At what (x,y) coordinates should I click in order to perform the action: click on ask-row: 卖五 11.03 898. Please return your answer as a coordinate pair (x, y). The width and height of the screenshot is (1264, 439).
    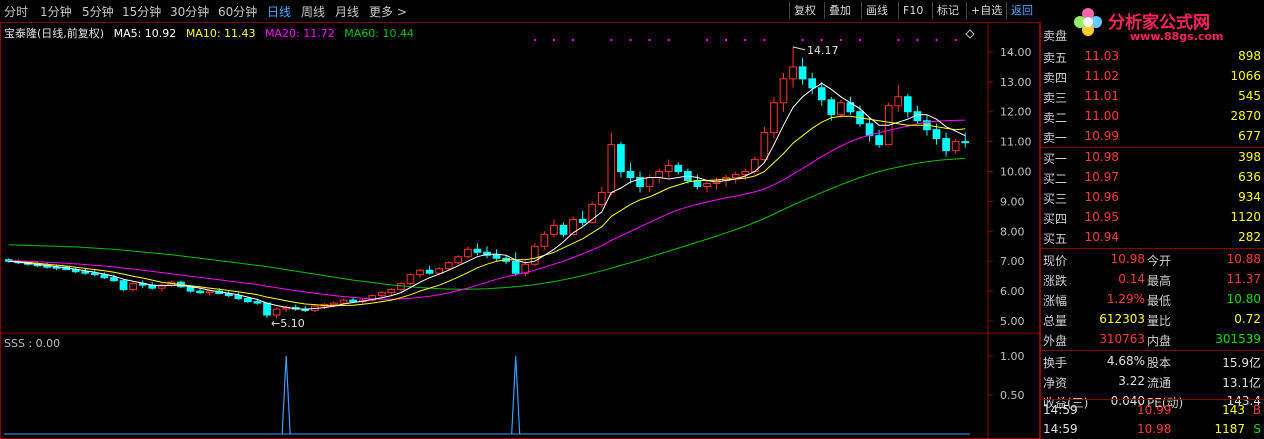
    Looking at the image, I should click on (1152, 57).